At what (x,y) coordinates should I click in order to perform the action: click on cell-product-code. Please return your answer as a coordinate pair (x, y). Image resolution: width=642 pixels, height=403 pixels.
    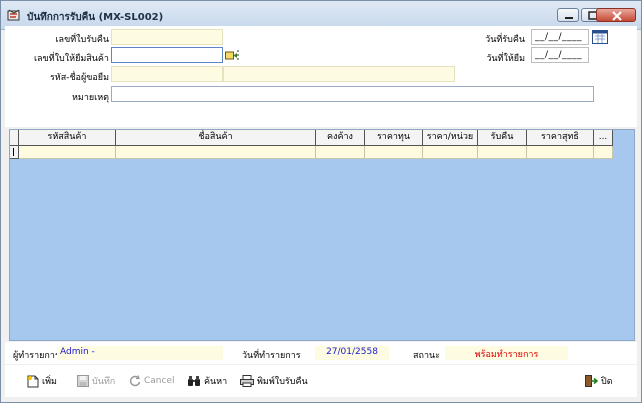
    Looking at the image, I should click on (67, 152).